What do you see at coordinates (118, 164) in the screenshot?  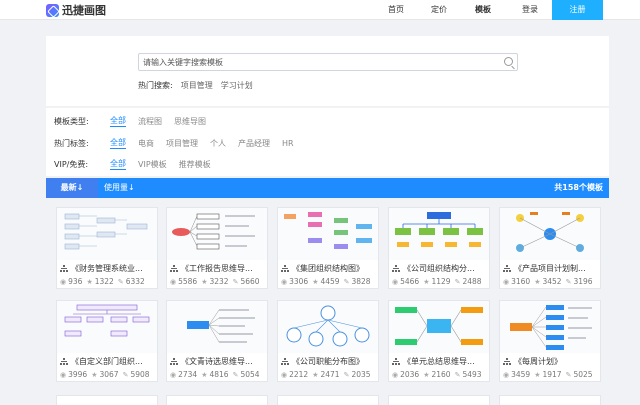 I see `filter-vip-all: 全部` at bounding box center [118, 164].